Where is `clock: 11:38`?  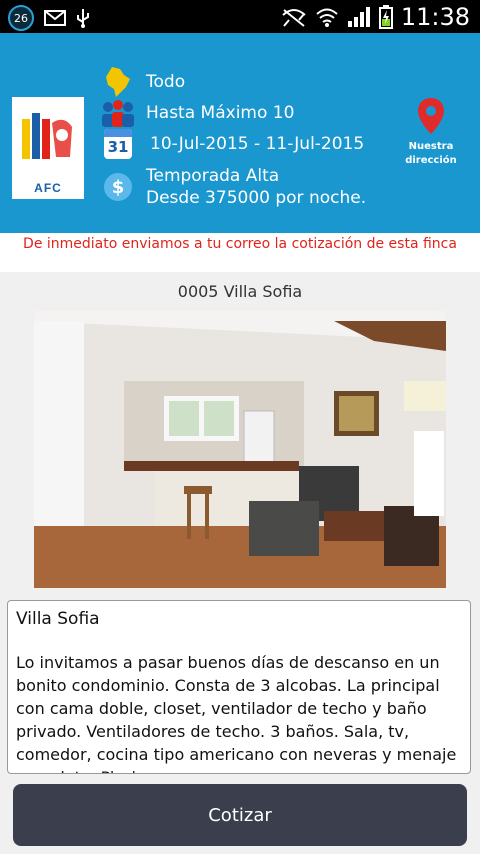
clock: 11:38 is located at coordinates (435, 17).